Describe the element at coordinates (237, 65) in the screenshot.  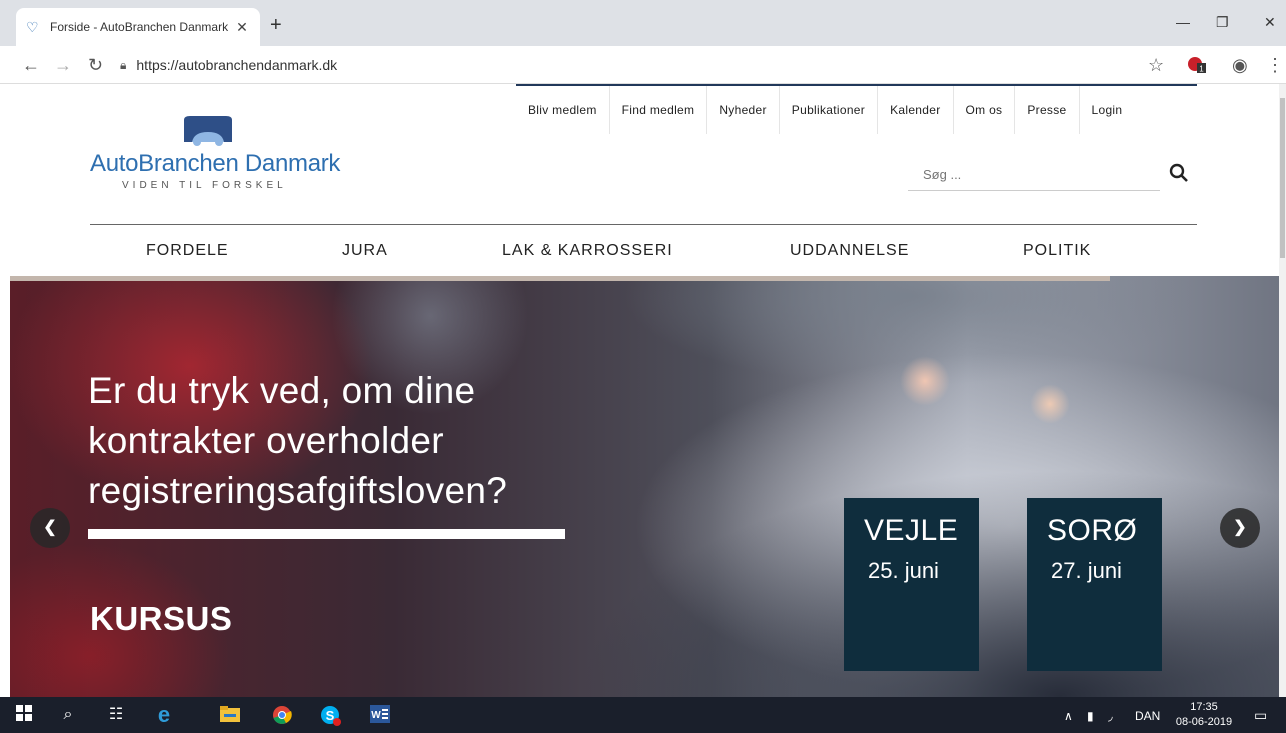
I see `url-text: https://autobranchendanmark.dk` at that location.